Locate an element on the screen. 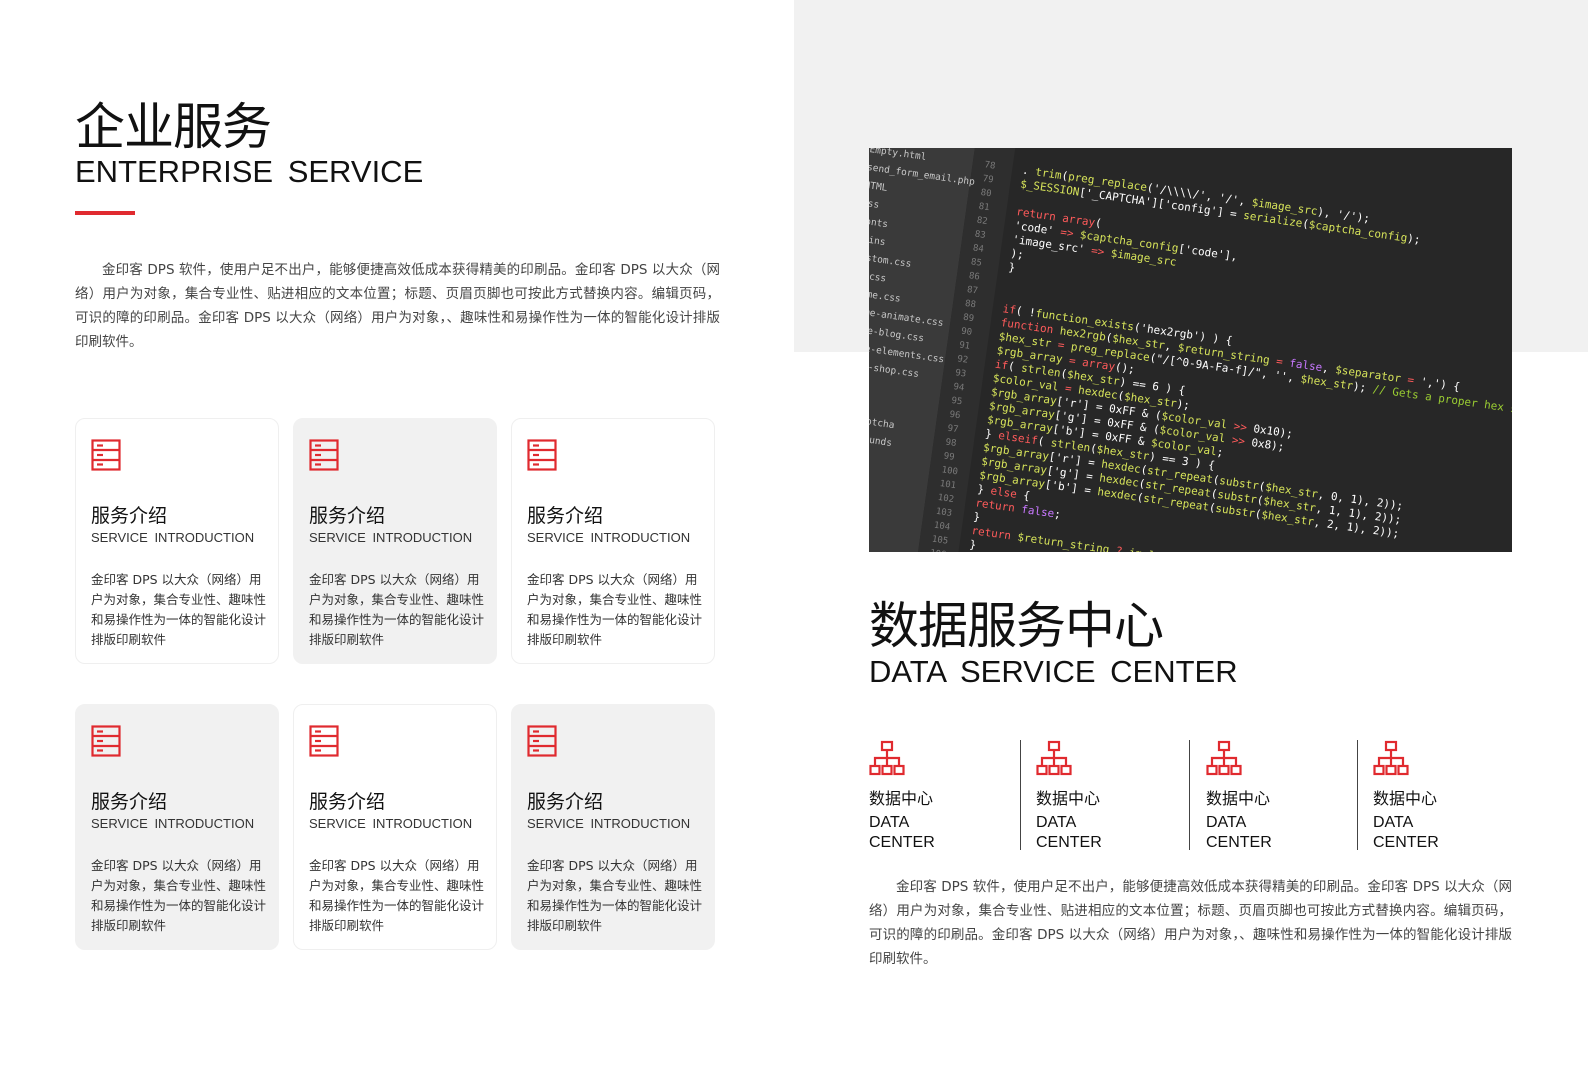 The image size is (1588, 1077). line-number: 100 is located at coordinates (949, 471).